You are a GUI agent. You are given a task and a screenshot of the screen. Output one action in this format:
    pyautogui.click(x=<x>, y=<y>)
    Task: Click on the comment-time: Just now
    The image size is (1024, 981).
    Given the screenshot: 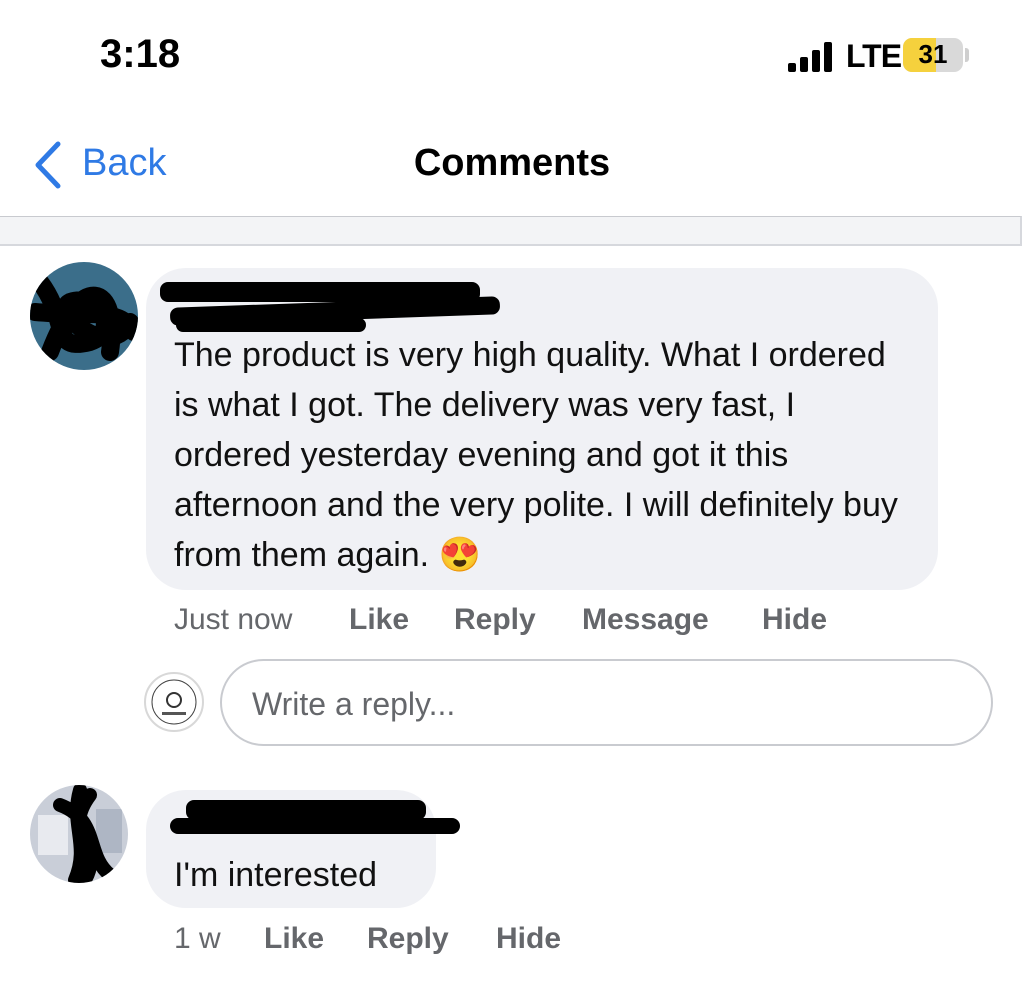 What is the action you would take?
    pyautogui.click(x=233, y=619)
    